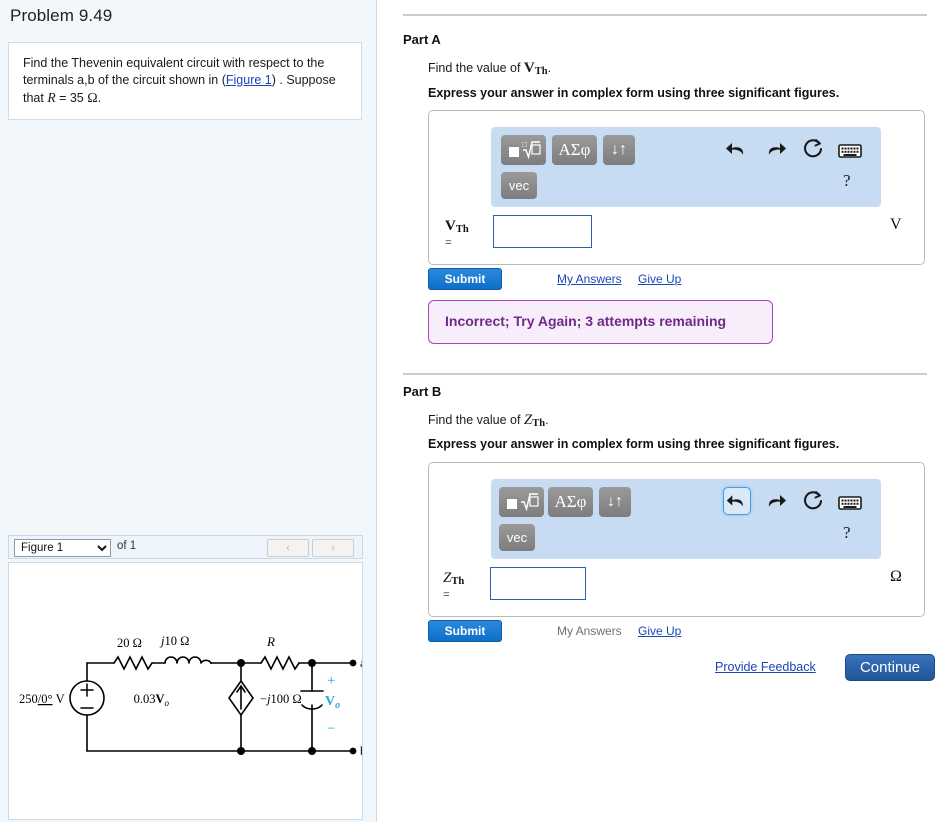  What do you see at coordinates (547, 420) in the screenshot?
I see `part-b-question-end: .` at bounding box center [547, 420].